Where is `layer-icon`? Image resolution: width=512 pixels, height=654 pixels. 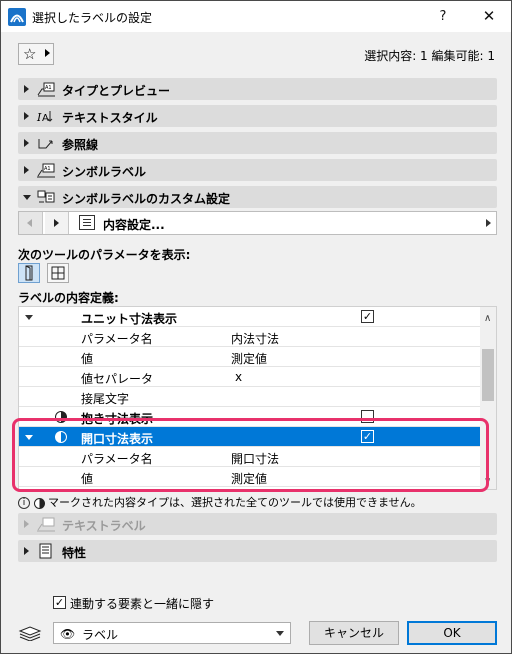 layer-icon is located at coordinates (30, 633).